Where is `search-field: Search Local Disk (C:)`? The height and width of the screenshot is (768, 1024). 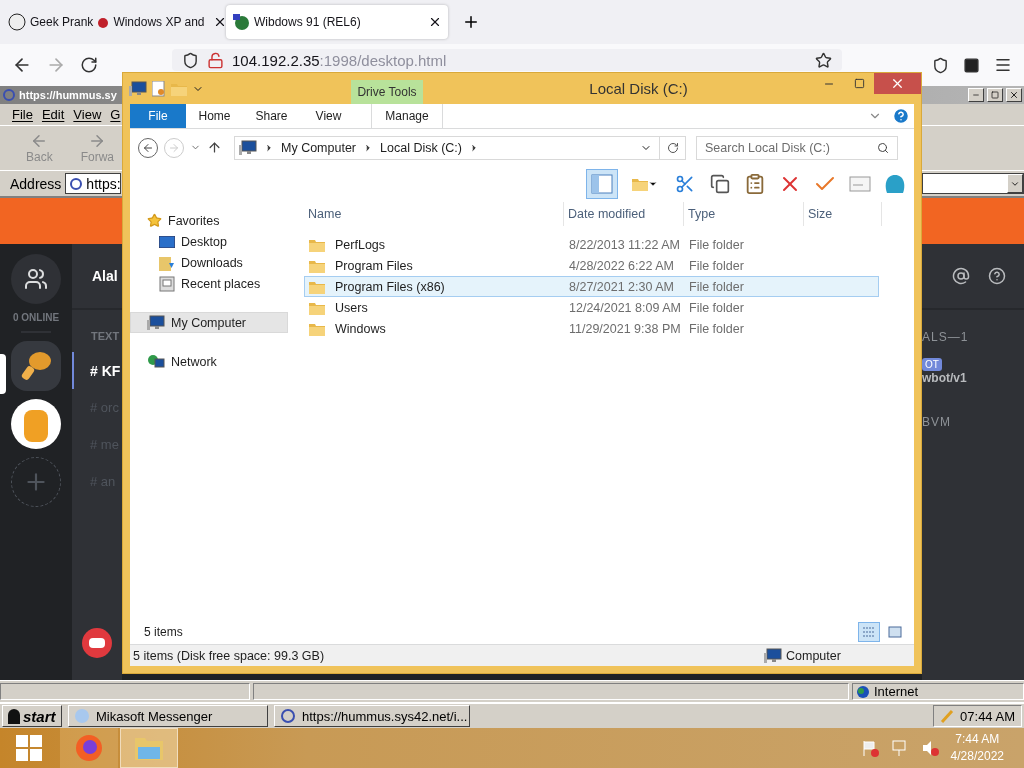 search-field: Search Local Disk (C:) is located at coordinates (797, 147).